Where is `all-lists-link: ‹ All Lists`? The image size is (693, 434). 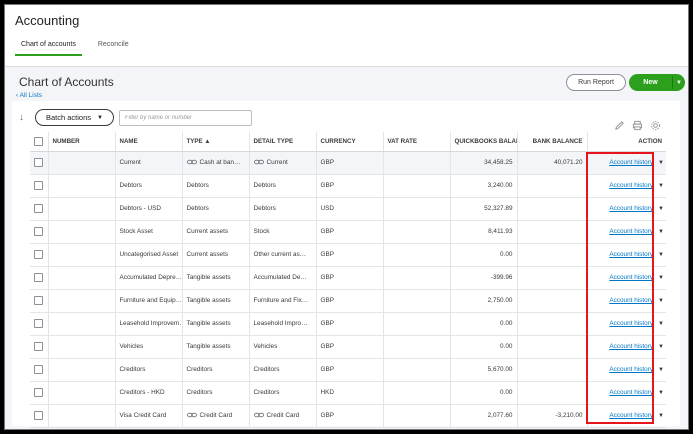
all-lists-link: ‹ All Lists is located at coordinates (29, 95).